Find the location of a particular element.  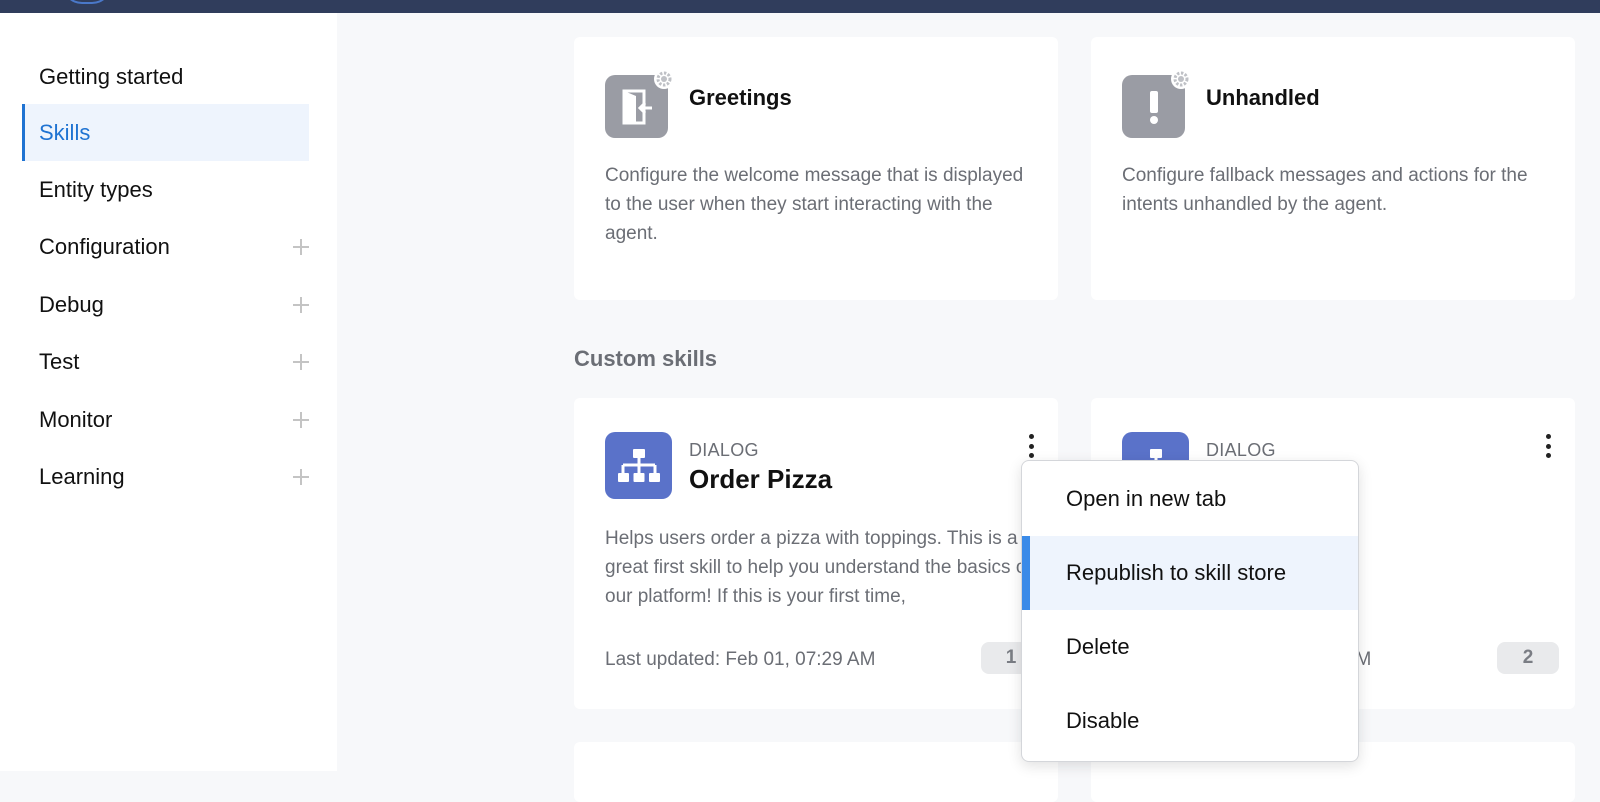

skill-title: Greetings is located at coordinates (740, 97).